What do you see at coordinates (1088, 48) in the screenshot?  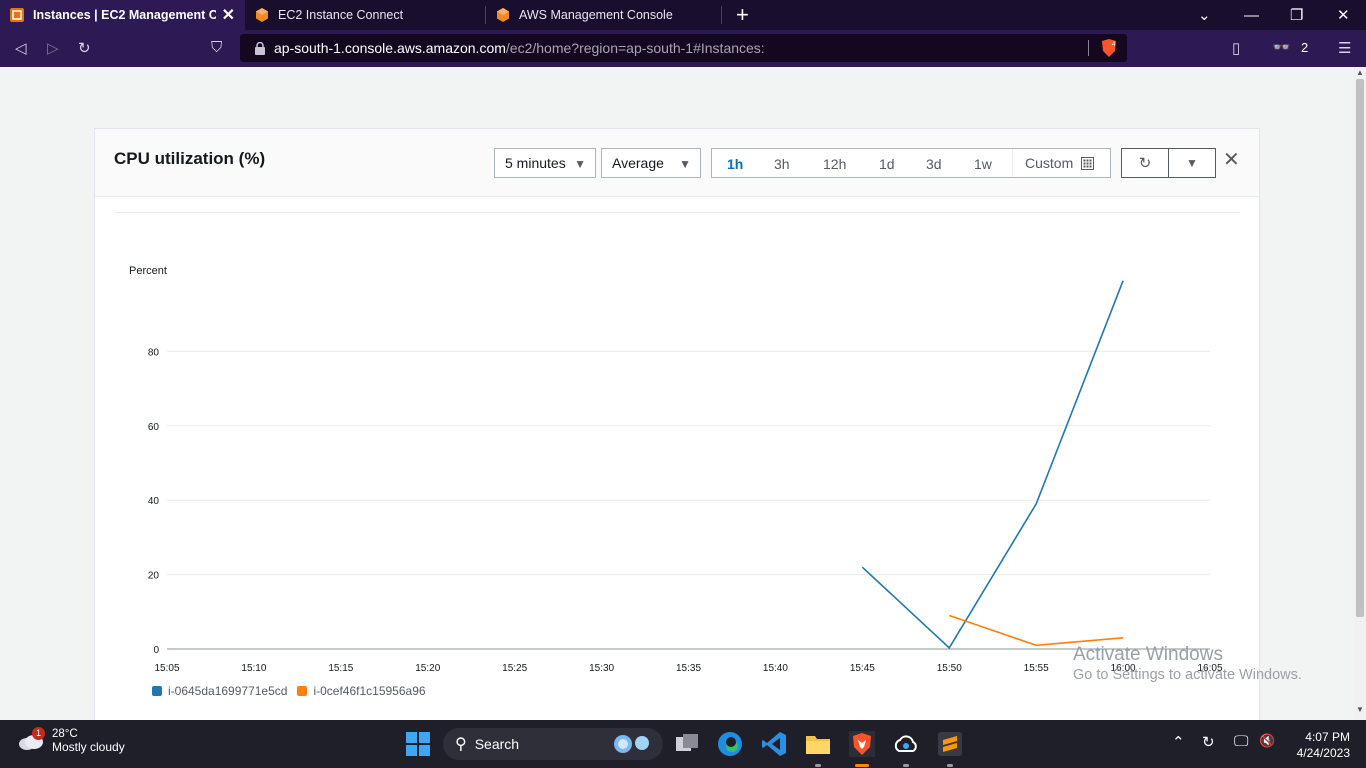 I see `address-divider` at bounding box center [1088, 48].